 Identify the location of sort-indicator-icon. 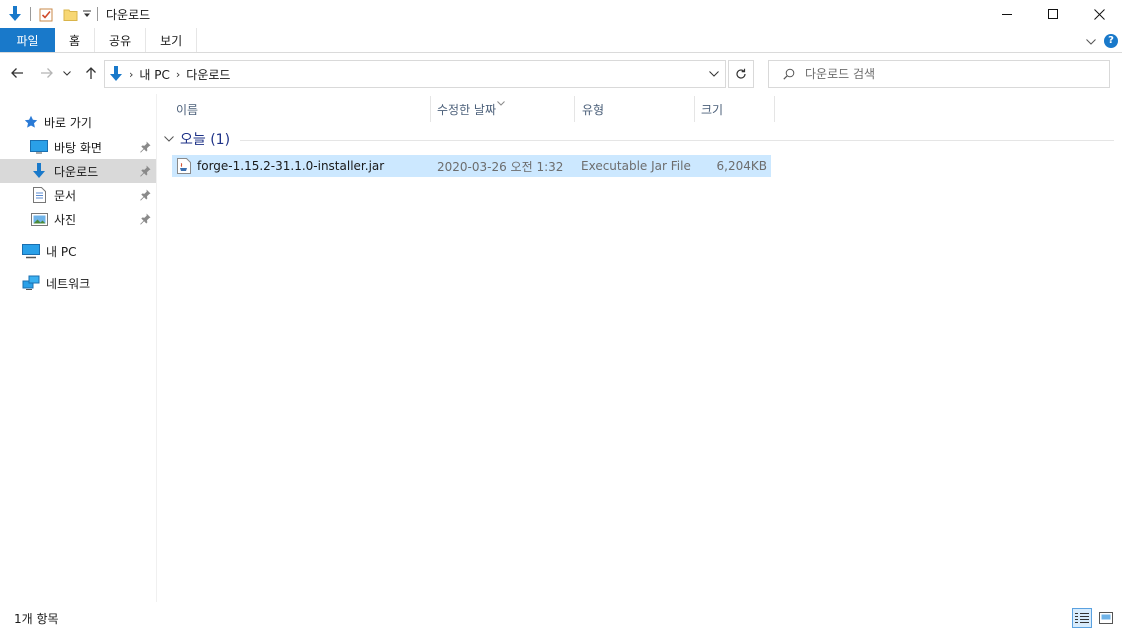
(501, 102).